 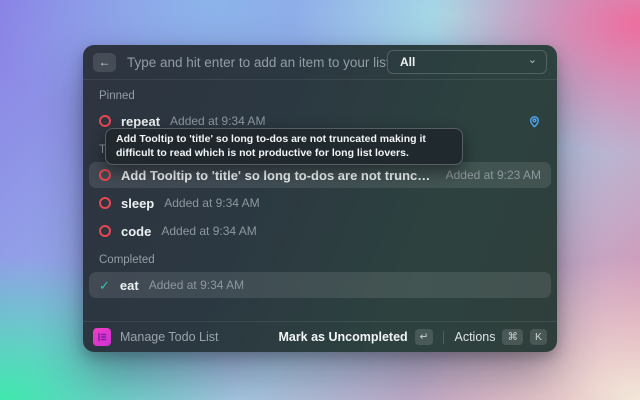 I want to click on return-key-icon: ↵, so click(x=424, y=337).